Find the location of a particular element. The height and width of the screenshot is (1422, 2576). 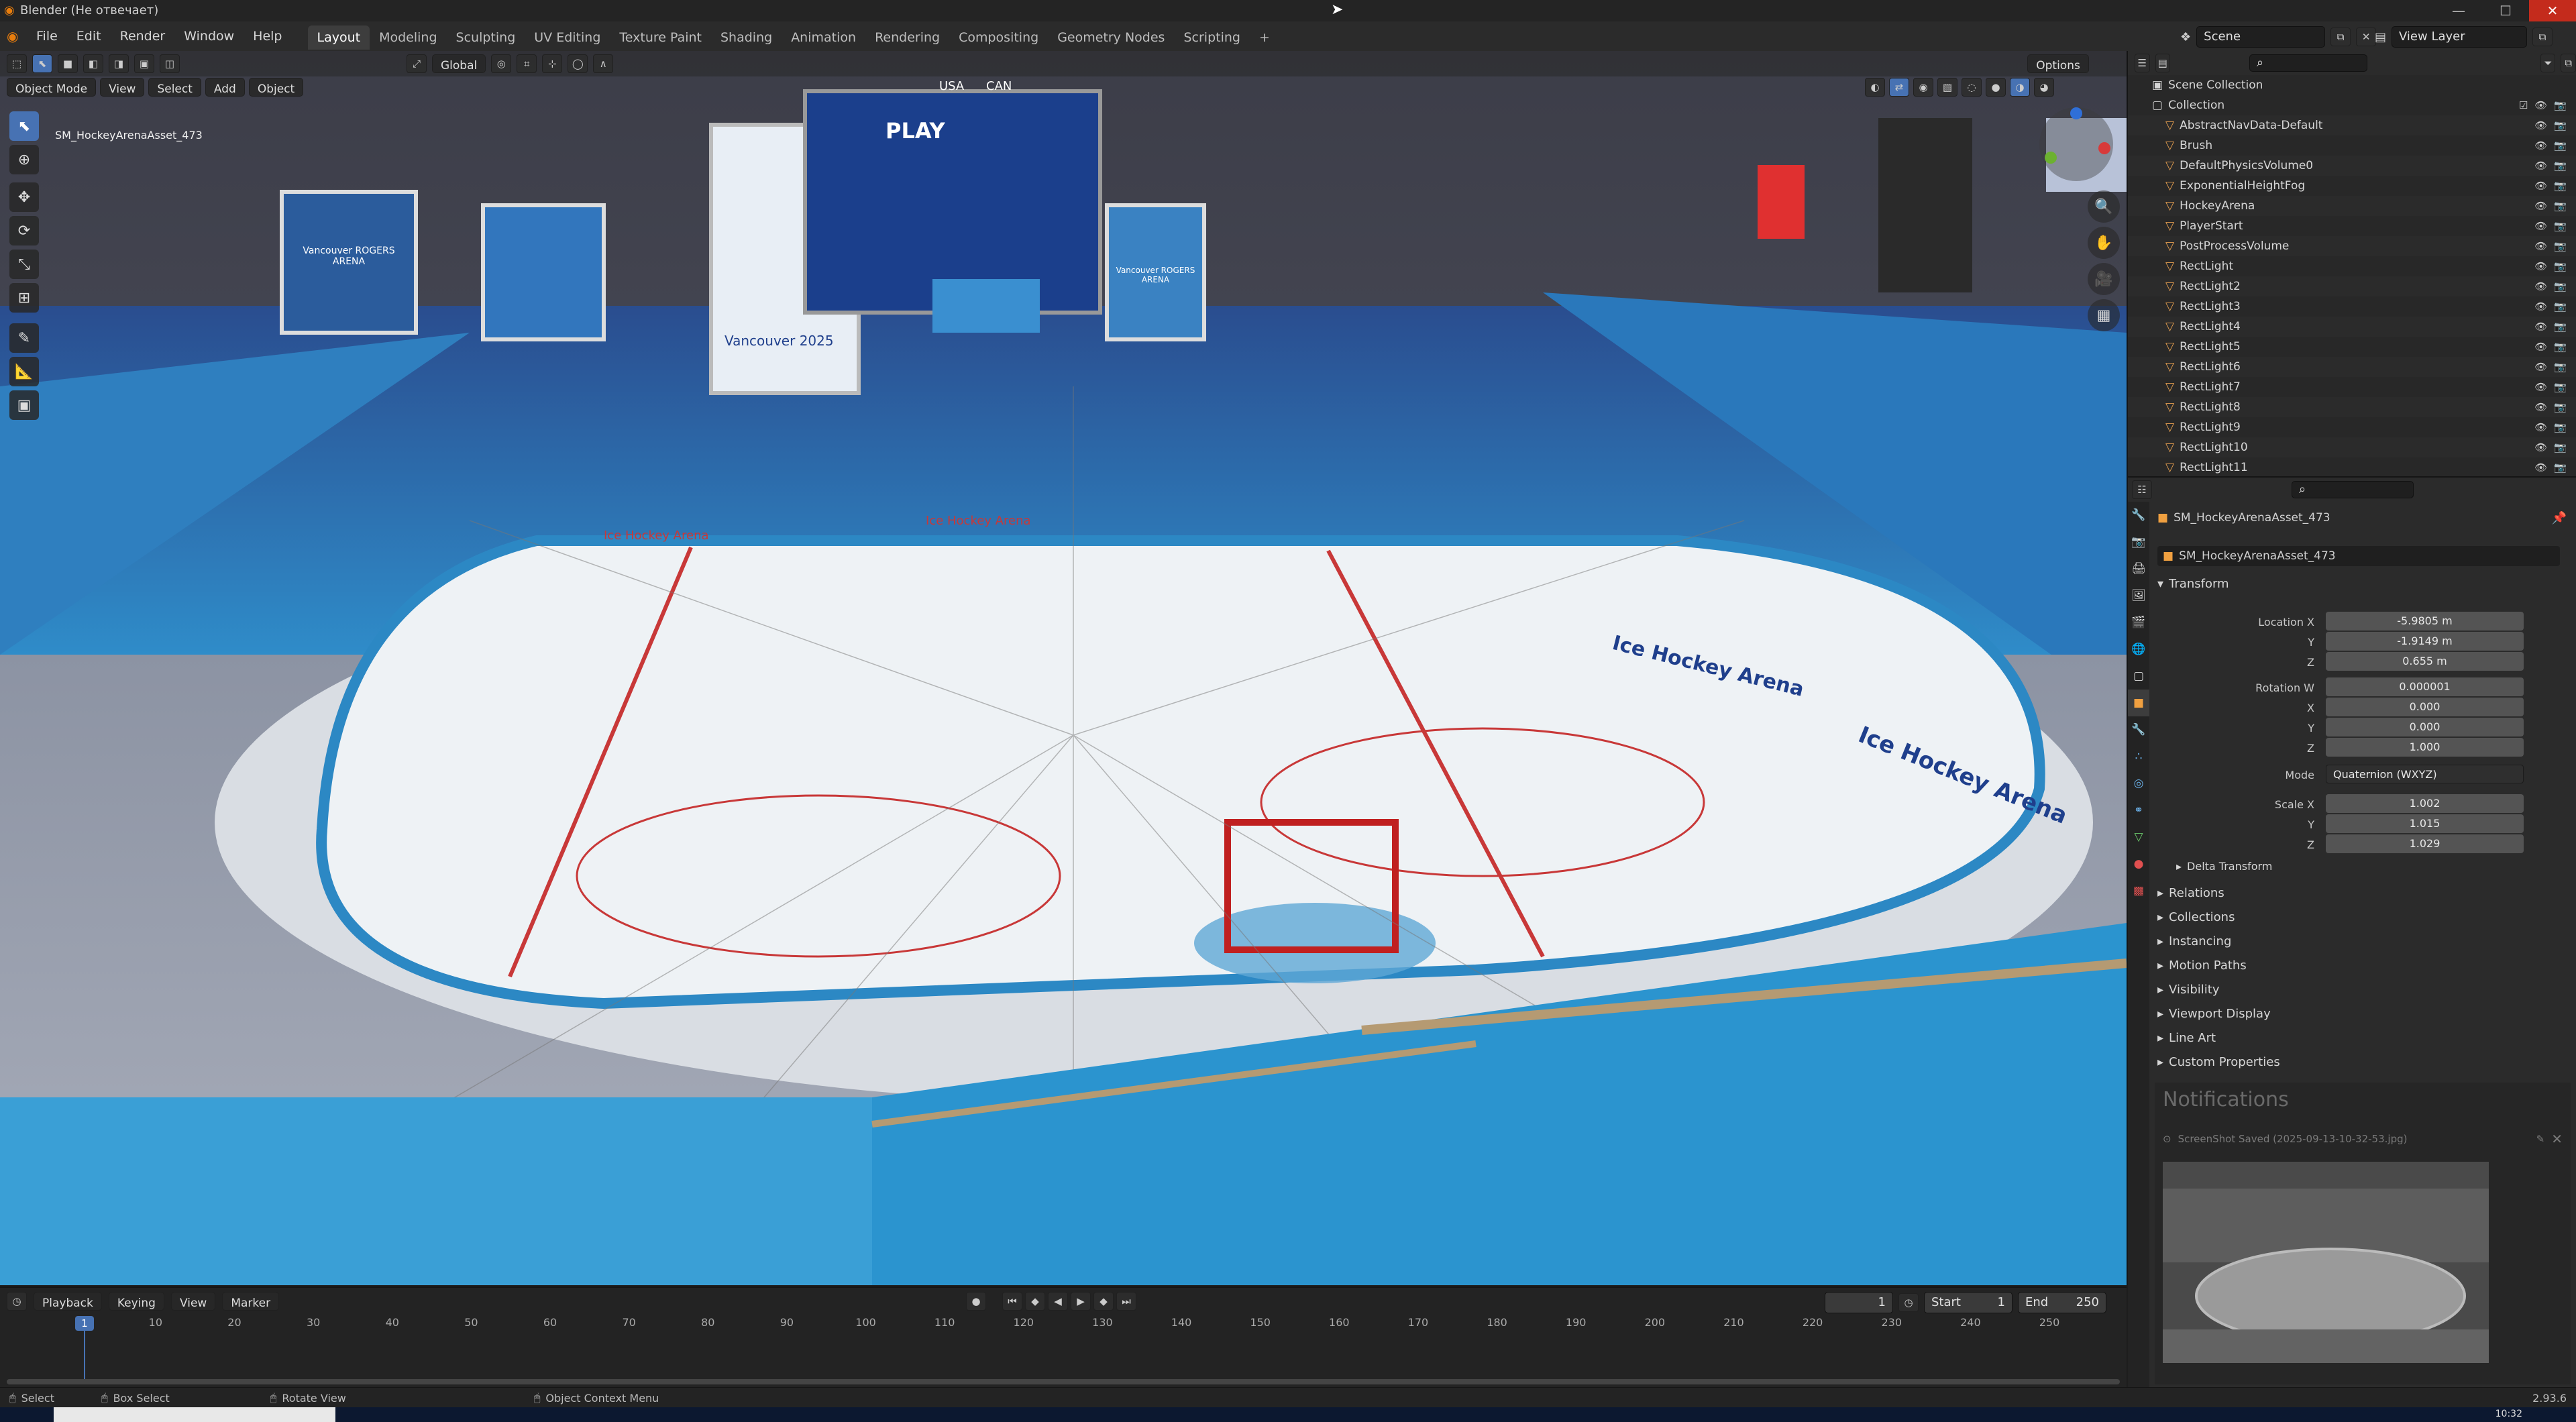

tab-scripting: Scripting is located at coordinates (1212, 37).